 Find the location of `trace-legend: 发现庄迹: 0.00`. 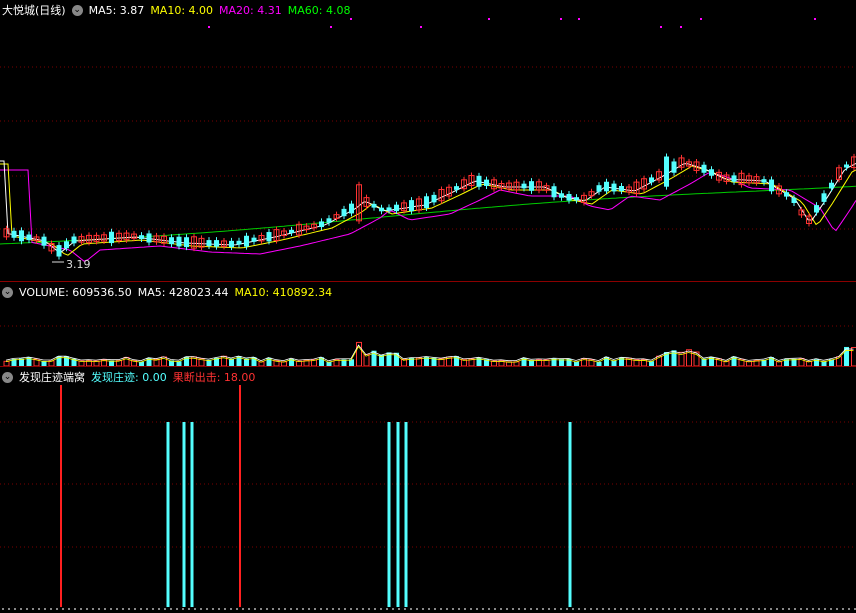

trace-legend: 发现庄迹: 0.00 is located at coordinates (129, 377).